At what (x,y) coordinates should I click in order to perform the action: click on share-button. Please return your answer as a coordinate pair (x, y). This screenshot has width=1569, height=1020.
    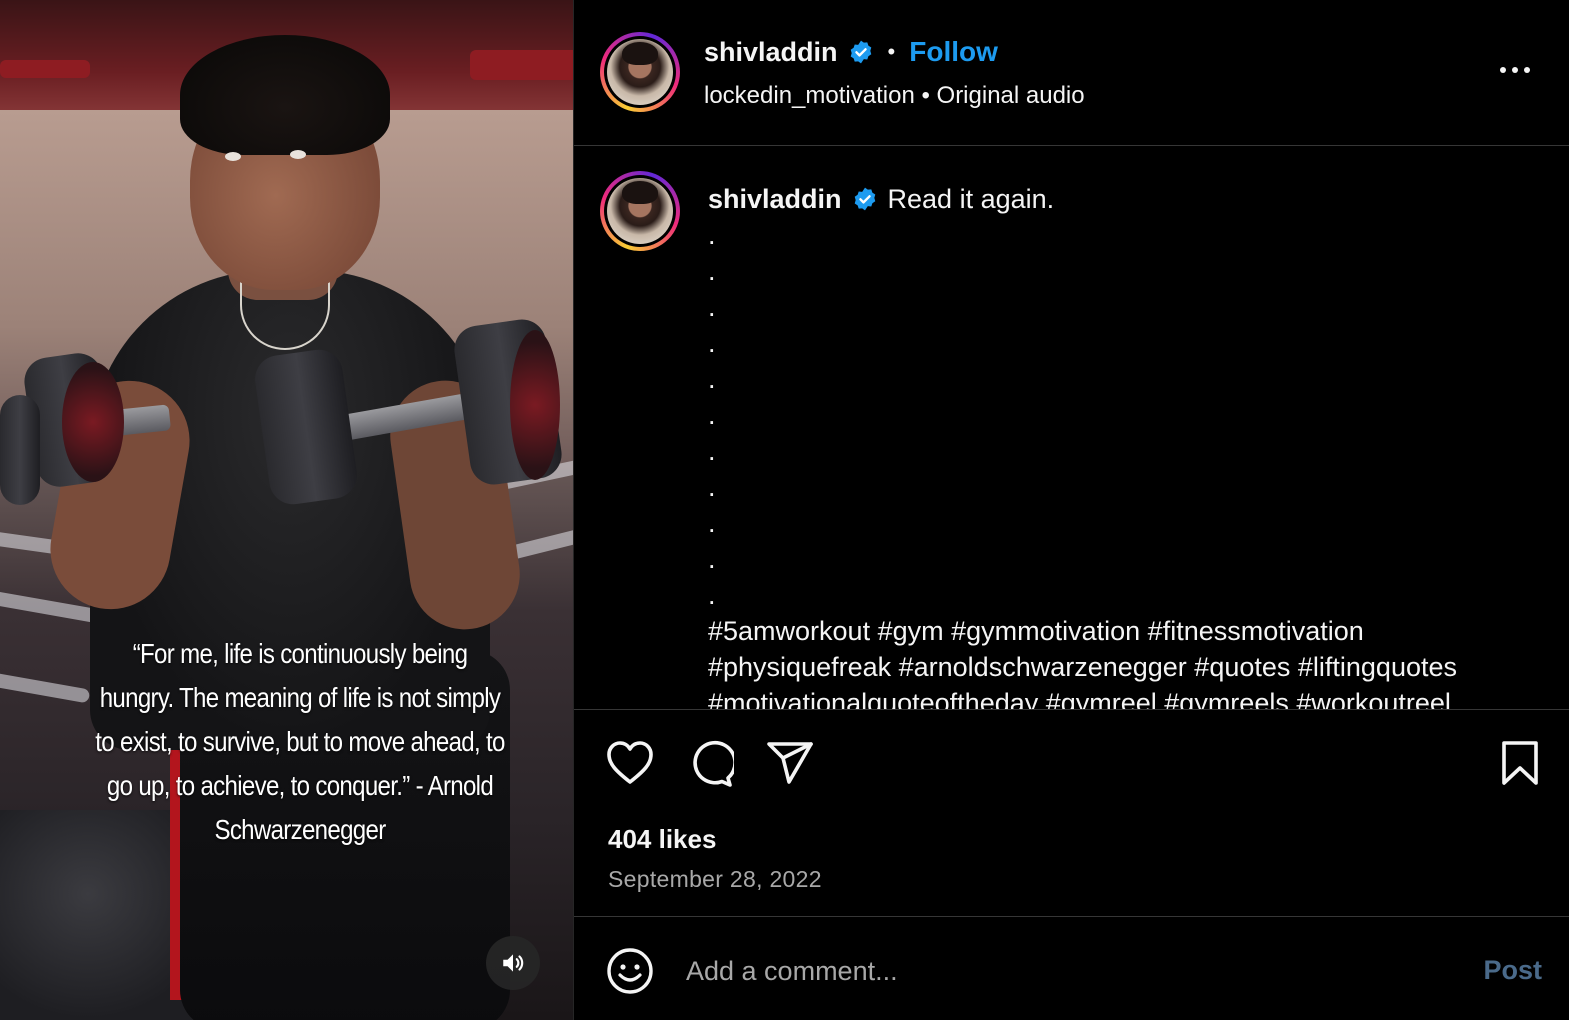
    Looking at the image, I should click on (790, 766).